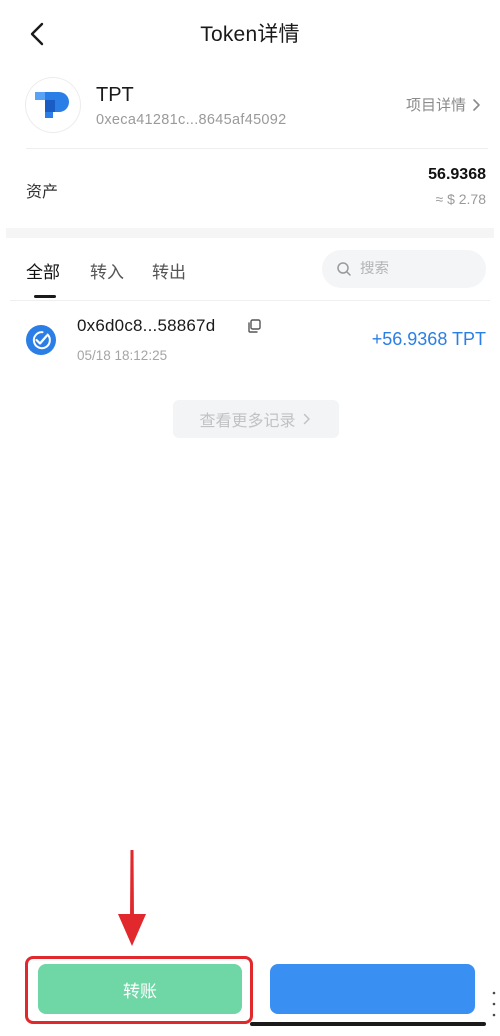 The image size is (500, 1036). I want to click on section-separator, so click(250, 233).